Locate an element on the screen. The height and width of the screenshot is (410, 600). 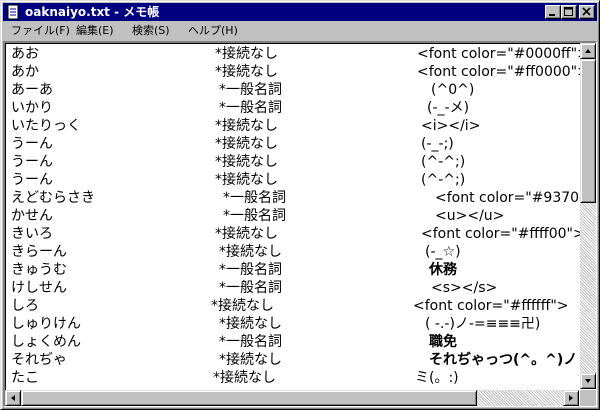
menu-search: 検索(S) is located at coordinates (151, 31).